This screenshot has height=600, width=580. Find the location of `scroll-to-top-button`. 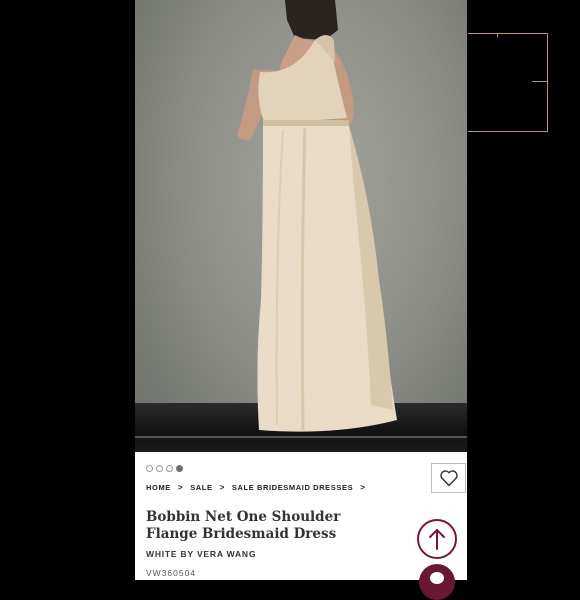

scroll-to-top-button is located at coordinates (437, 539).